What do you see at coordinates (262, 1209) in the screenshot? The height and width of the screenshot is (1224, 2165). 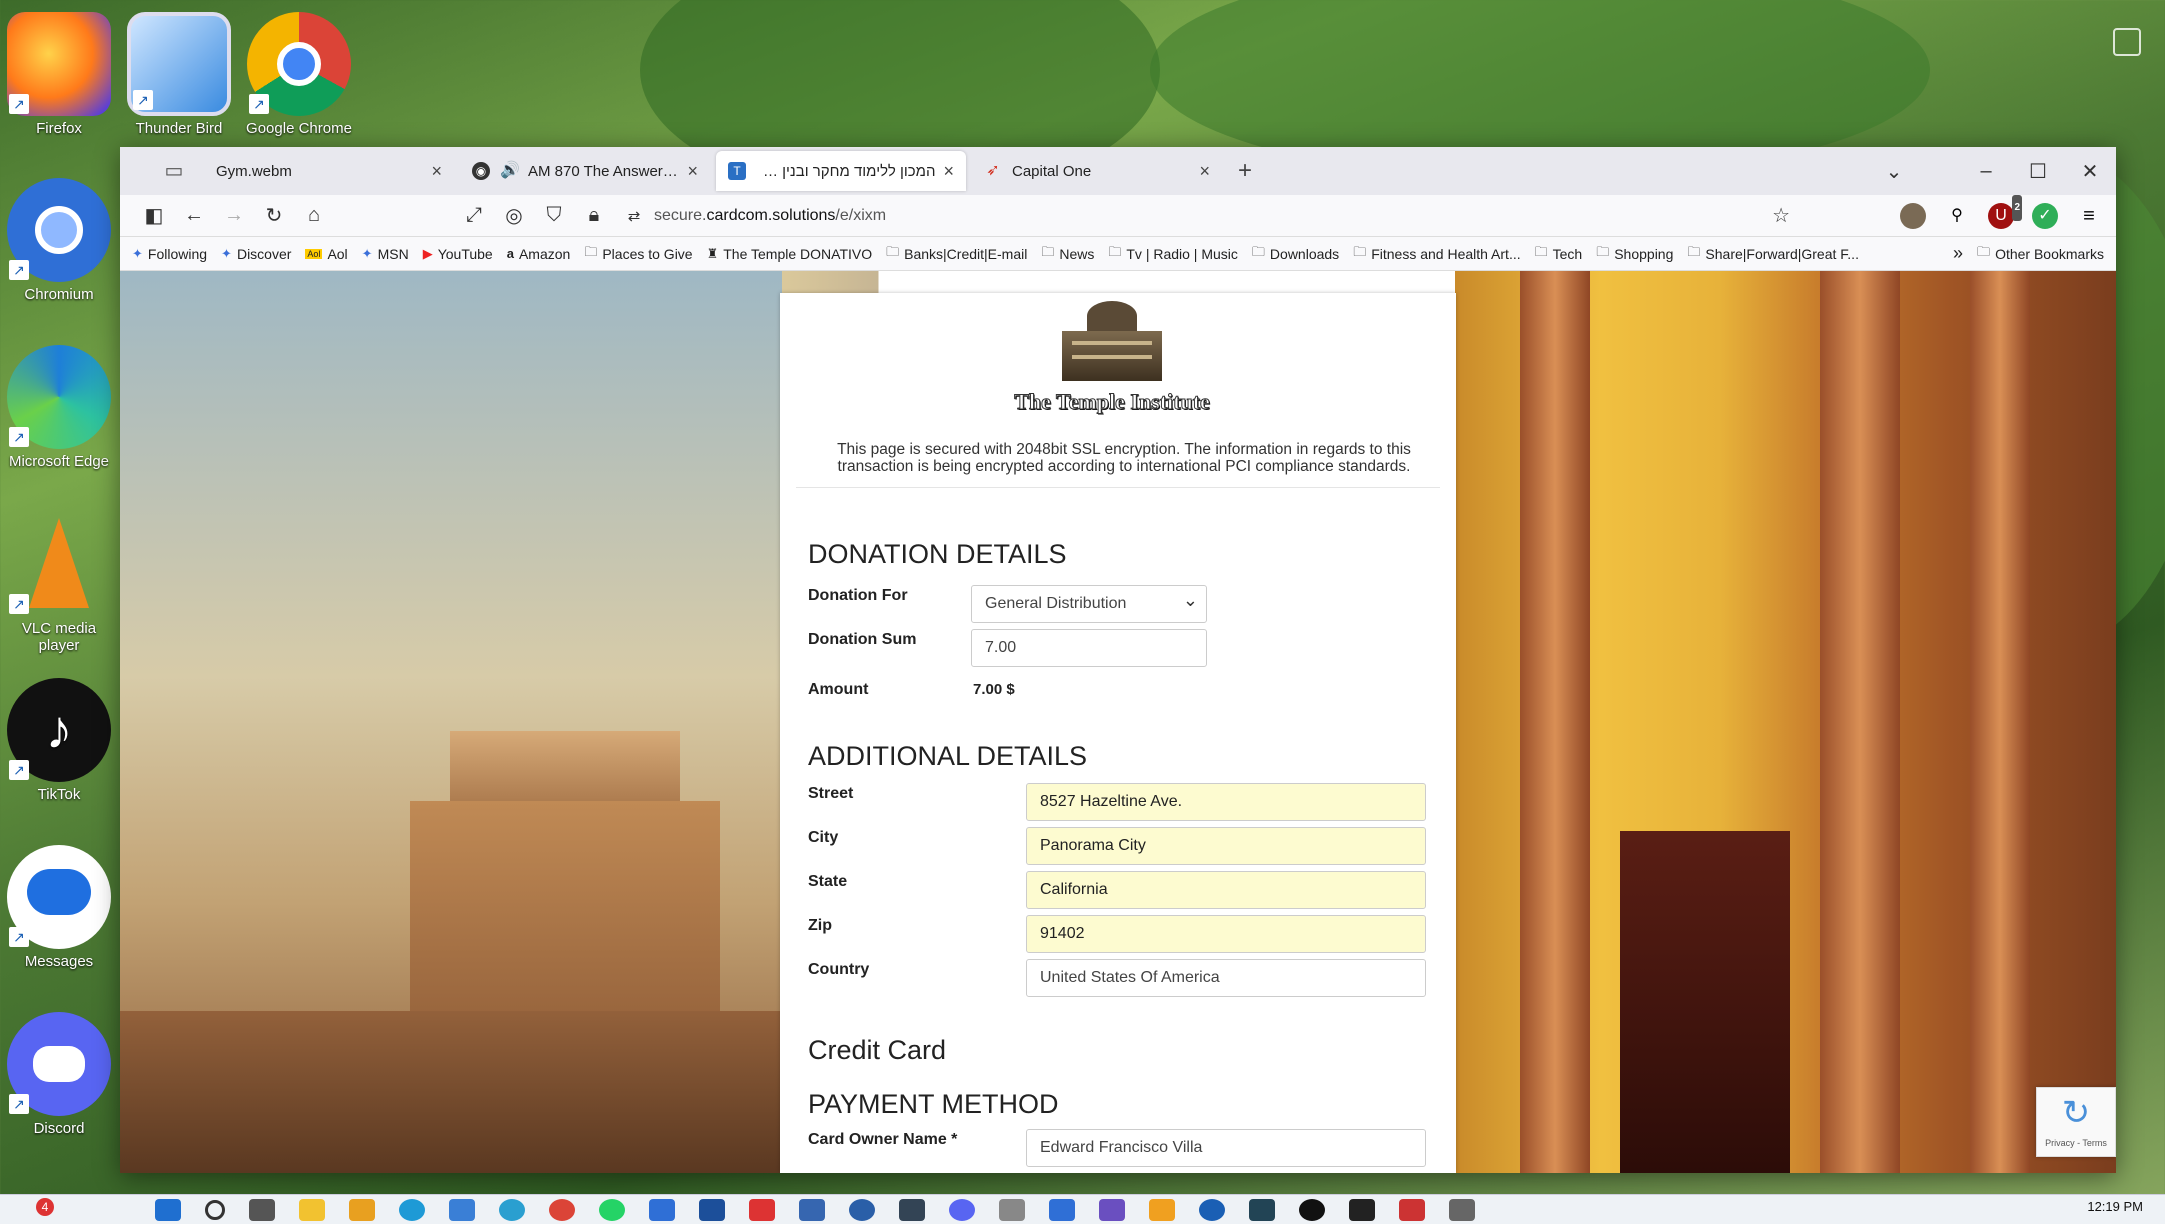 I see `task-view-icon` at bounding box center [262, 1209].